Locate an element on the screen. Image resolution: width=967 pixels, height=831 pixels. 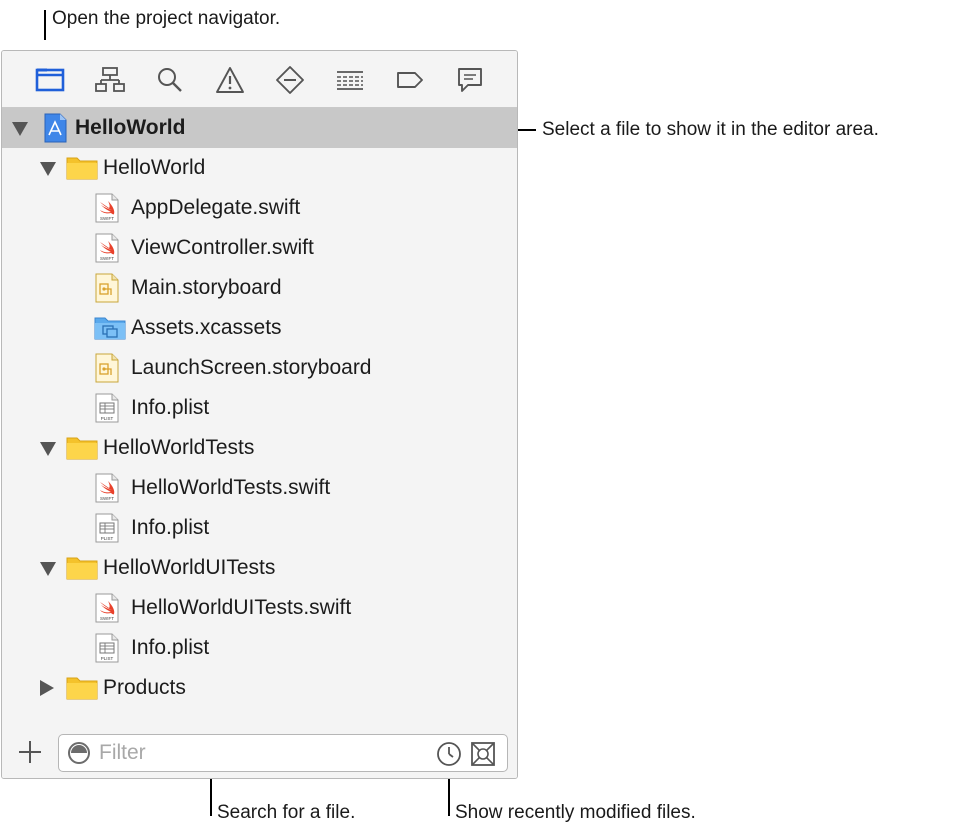
tree-item-label: ViewController.swift is located at coordinates (222, 247).